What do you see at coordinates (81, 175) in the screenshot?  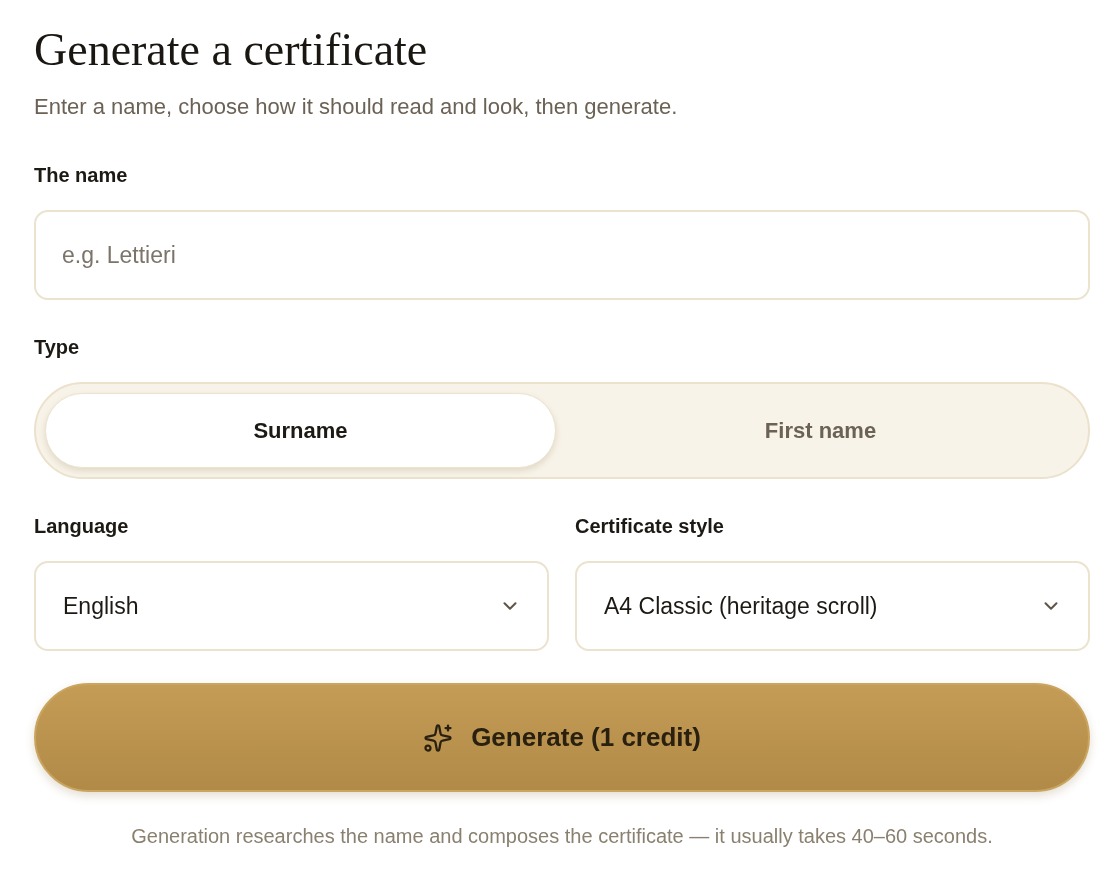 I see `field-label: The name` at bounding box center [81, 175].